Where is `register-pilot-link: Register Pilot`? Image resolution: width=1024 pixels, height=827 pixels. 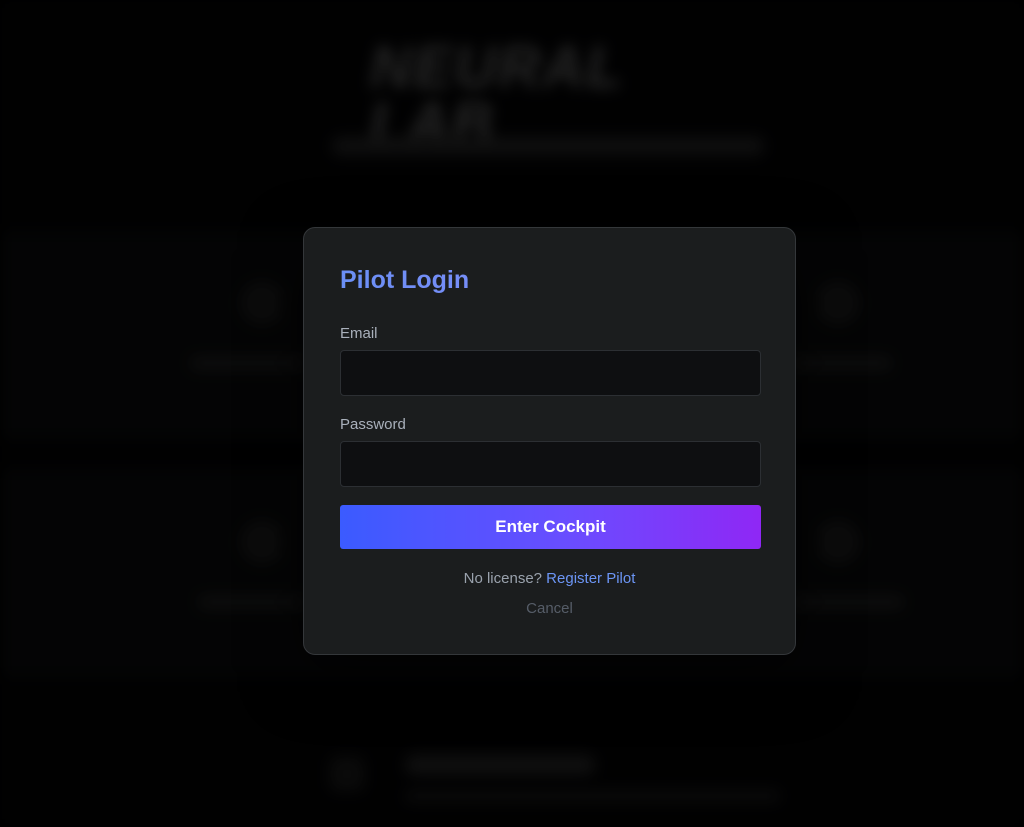 register-pilot-link: Register Pilot is located at coordinates (590, 578).